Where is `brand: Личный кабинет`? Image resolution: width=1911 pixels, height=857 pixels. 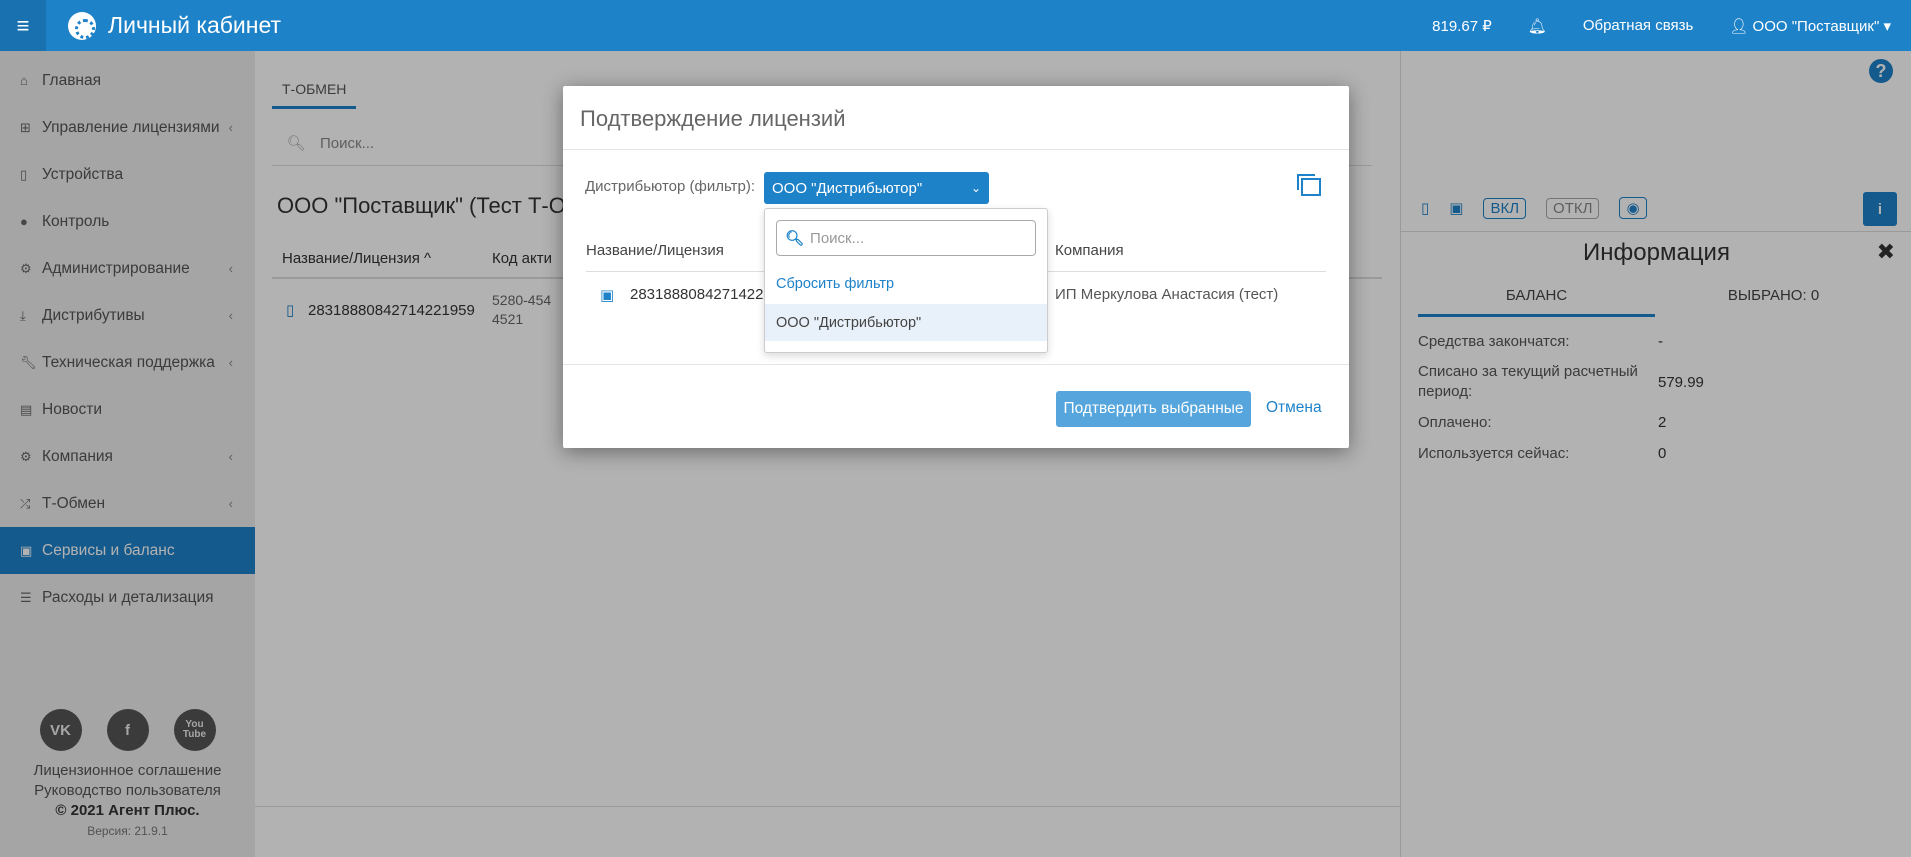
brand: Личный кабинет is located at coordinates (175, 25).